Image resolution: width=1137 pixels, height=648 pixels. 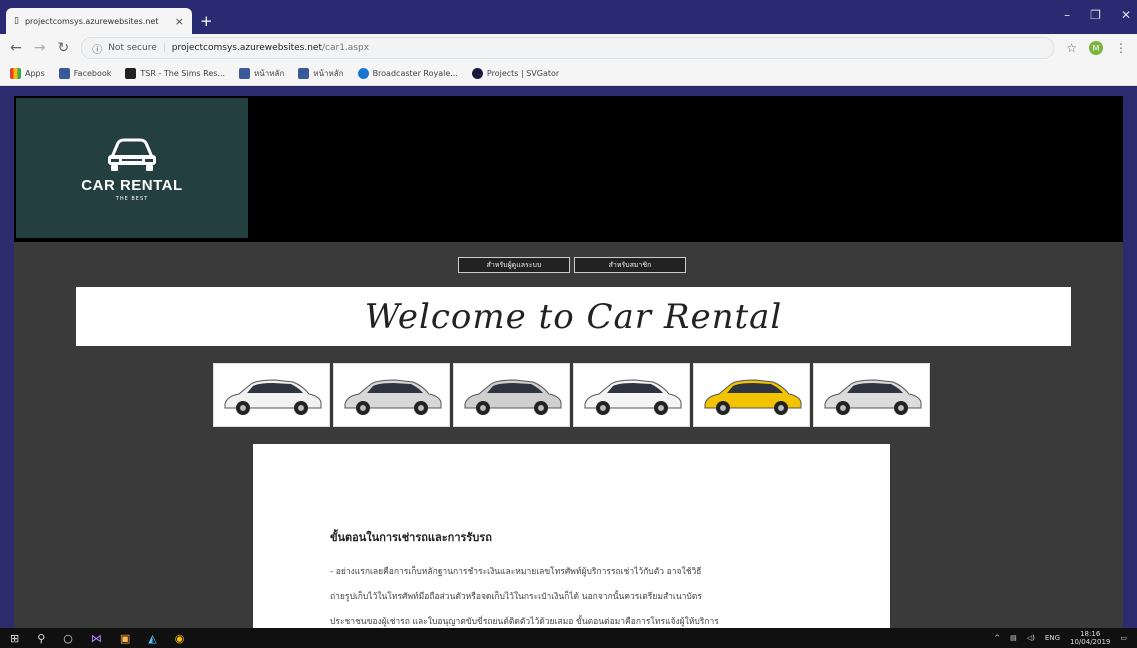 I want to click on system-tray: ^ ▤ ◁) ENG 18:16 10/04/2019 ▭, so click(x=1060, y=638).